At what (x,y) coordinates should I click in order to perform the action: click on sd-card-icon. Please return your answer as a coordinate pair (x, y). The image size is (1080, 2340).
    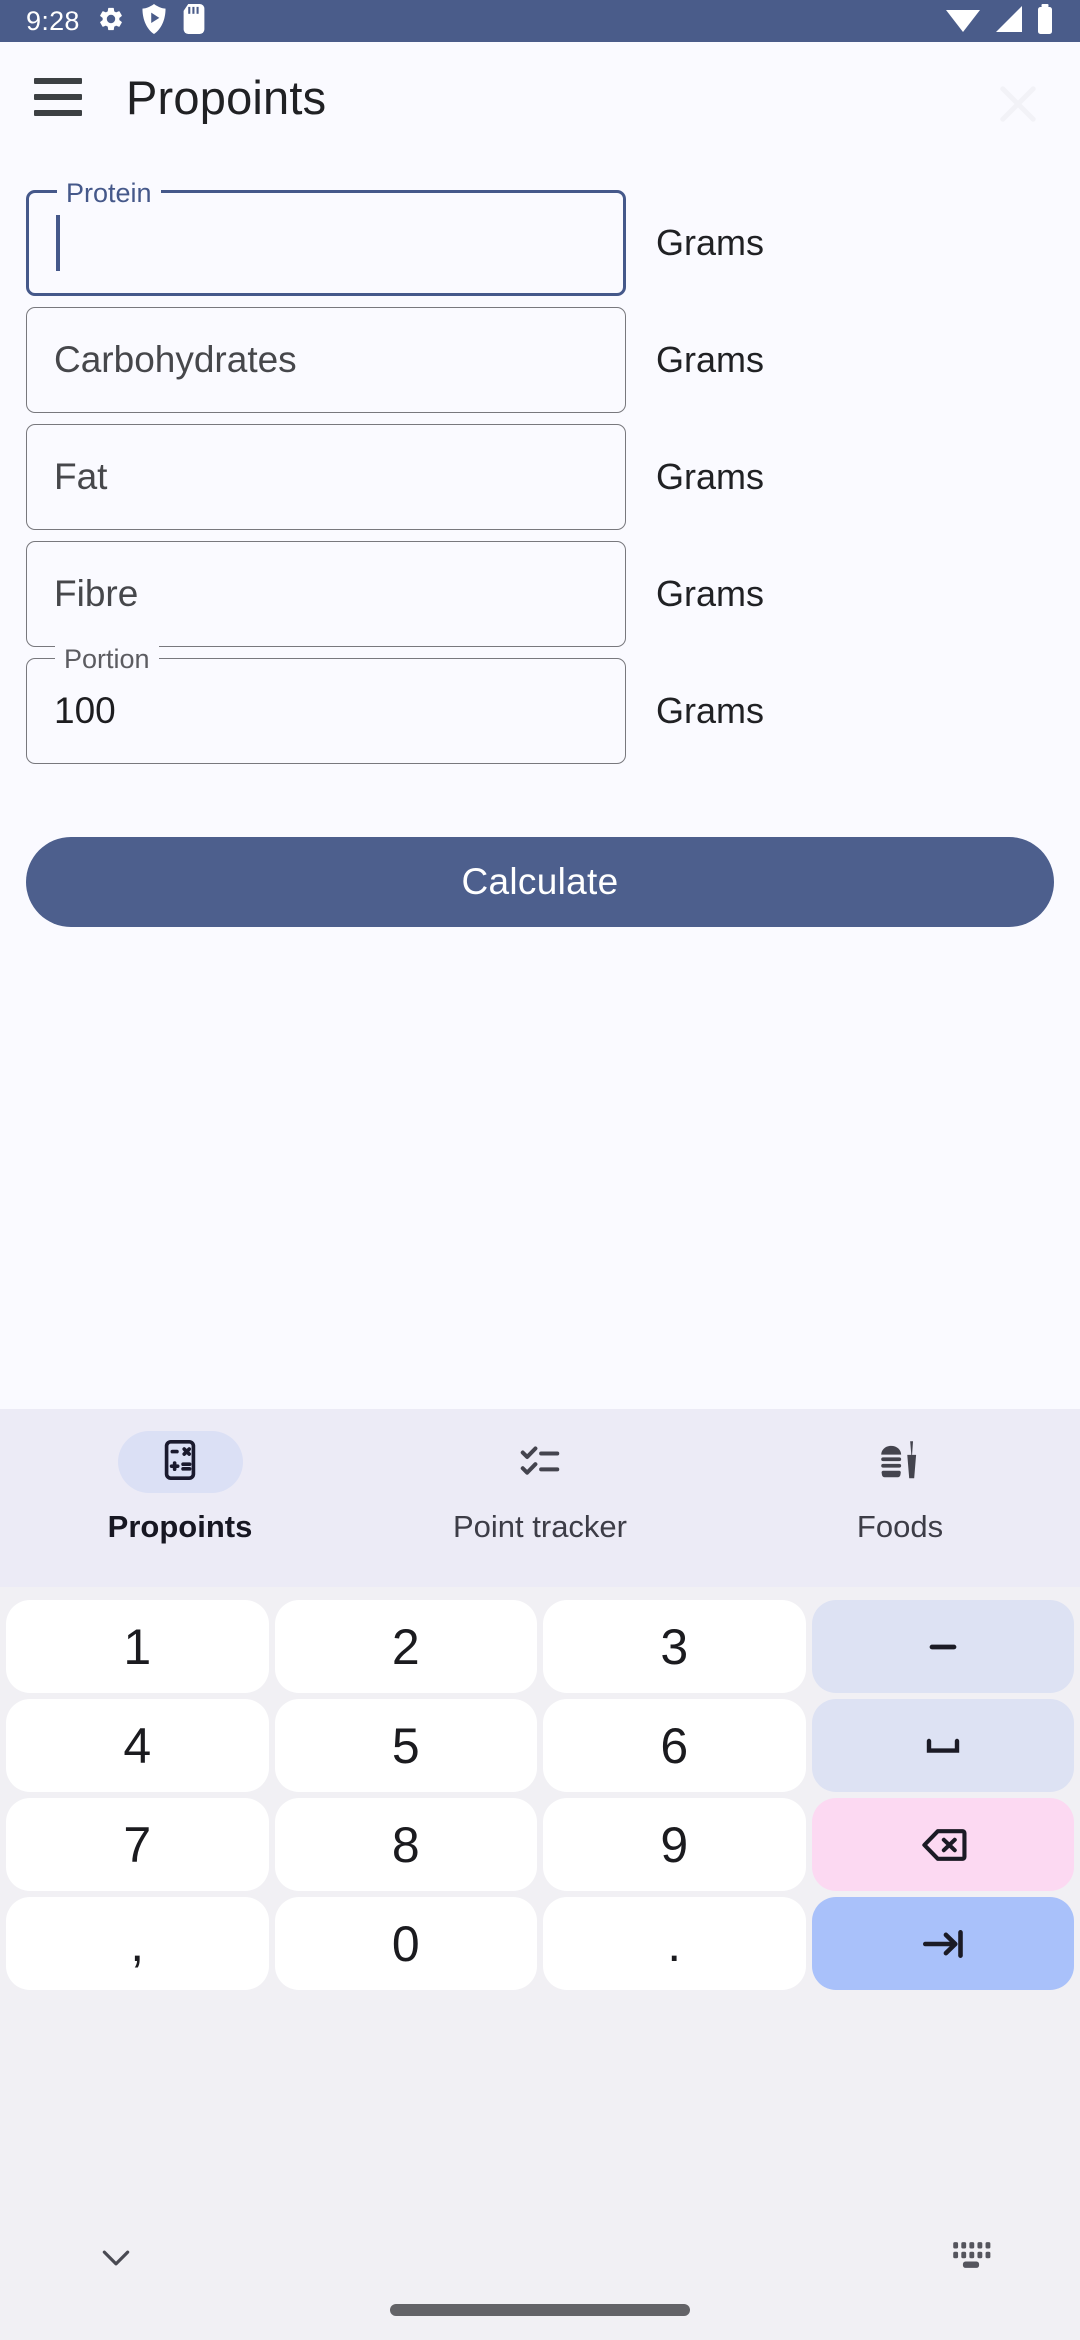
    Looking at the image, I should click on (194, 21).